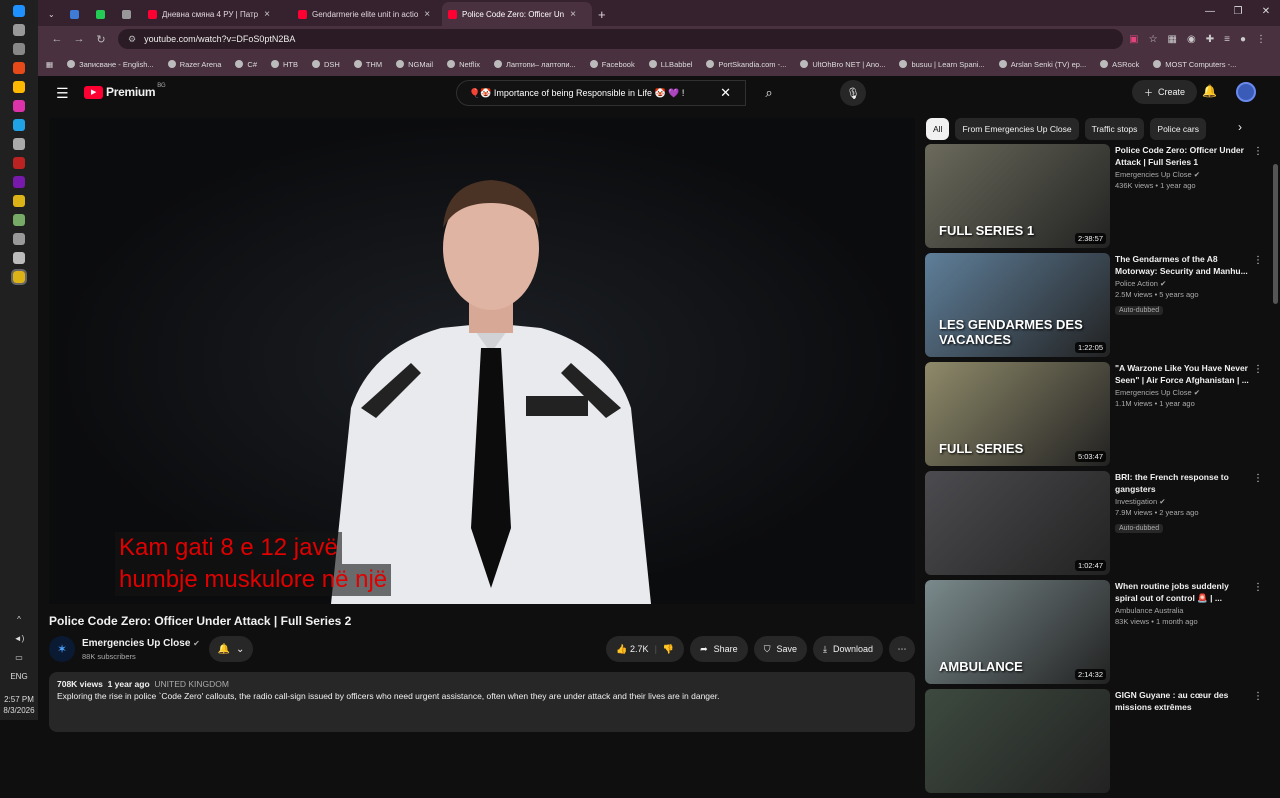  I want to click on bookmark-item: C#, so click(246, 64).